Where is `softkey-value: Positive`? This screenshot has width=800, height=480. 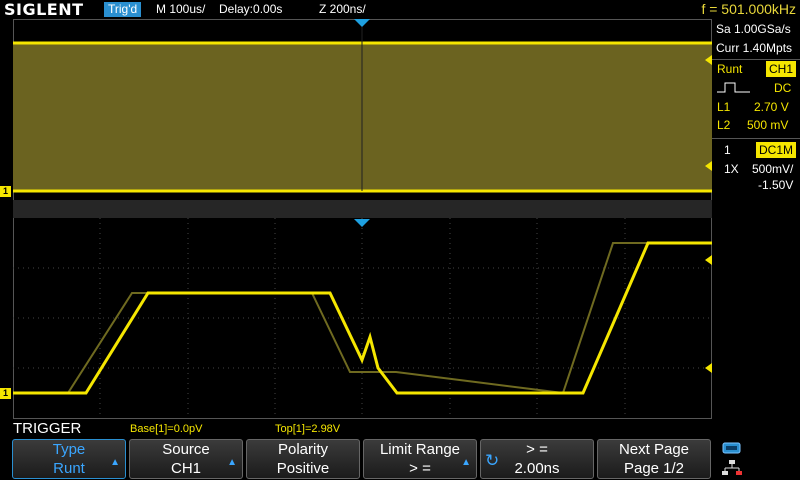 softkey-value: Positive is located at coordinates (303, 468).